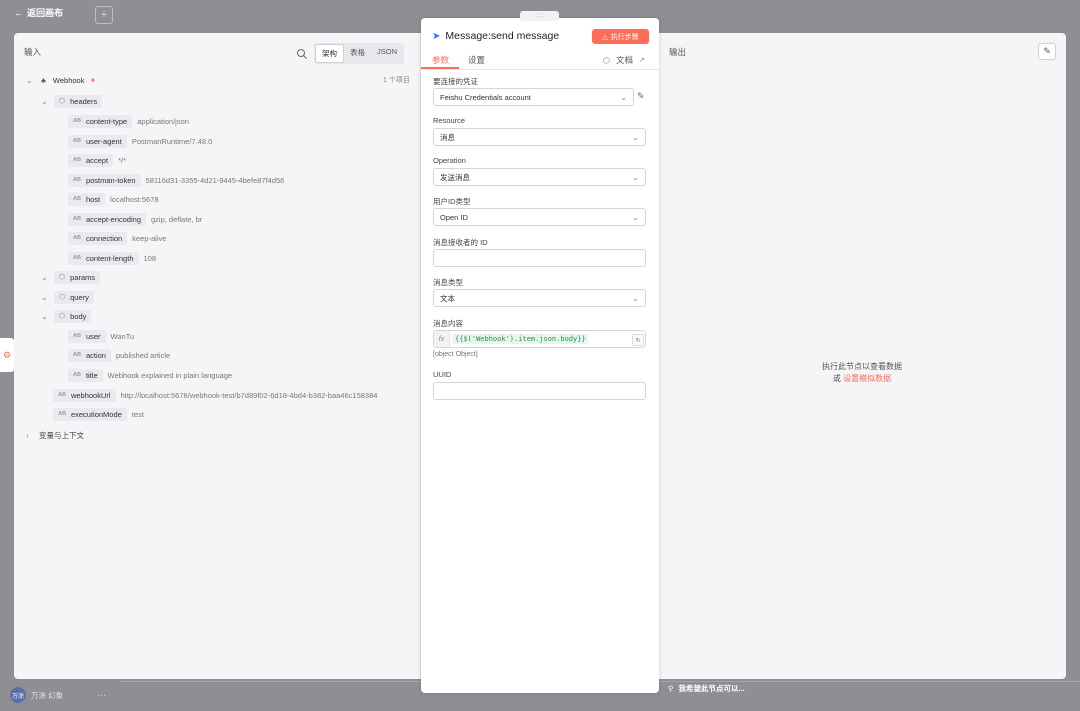 The image size is (1080, 711). What do you see at coordinates (396, 80) in the screenshot?
I see `item-count: 1 个项目` at bounding box center [396, 80].